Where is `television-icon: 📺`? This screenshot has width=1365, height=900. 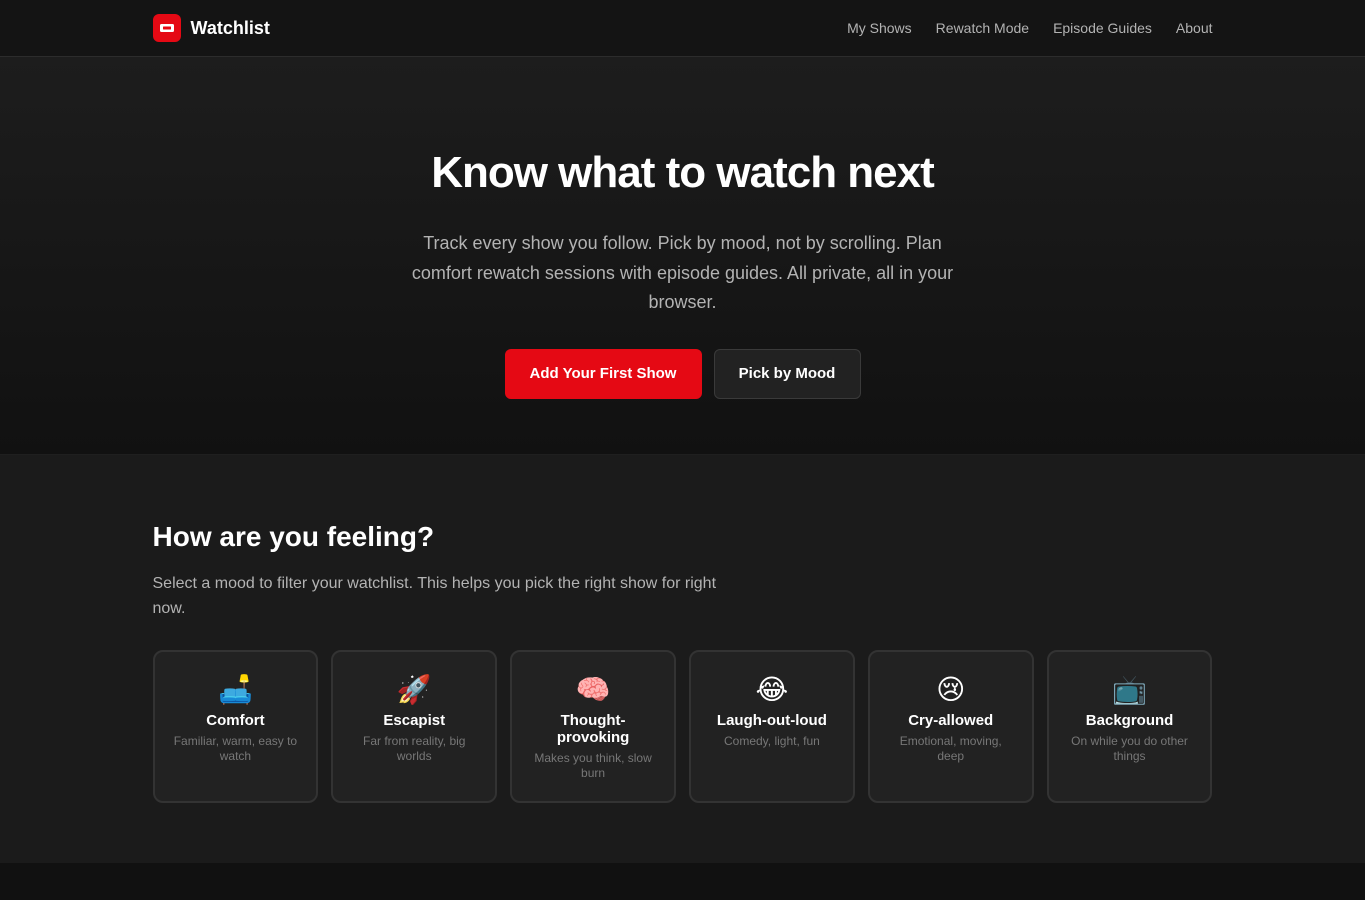
television-icon: 📺 is located at coordinates (1129, 689).